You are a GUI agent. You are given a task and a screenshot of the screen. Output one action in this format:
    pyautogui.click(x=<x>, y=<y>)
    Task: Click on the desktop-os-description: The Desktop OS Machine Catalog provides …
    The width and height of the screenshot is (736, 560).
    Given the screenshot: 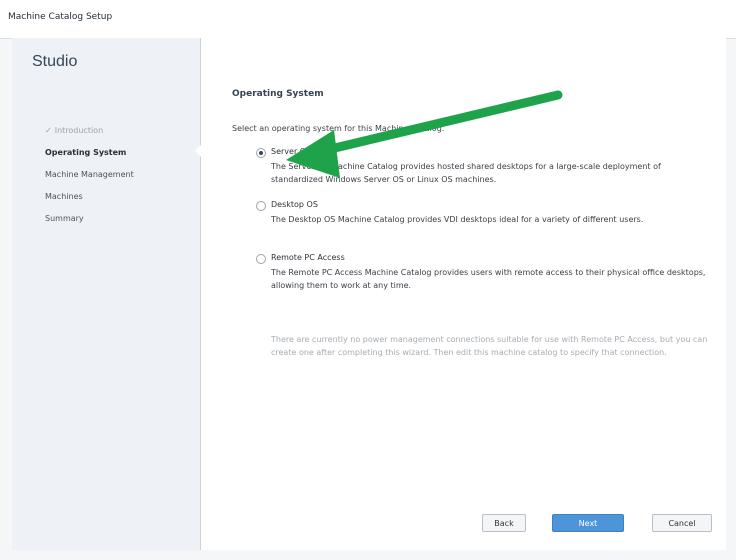 What is the action you would take?
    pyautogui.click(x=457, y=219)
    